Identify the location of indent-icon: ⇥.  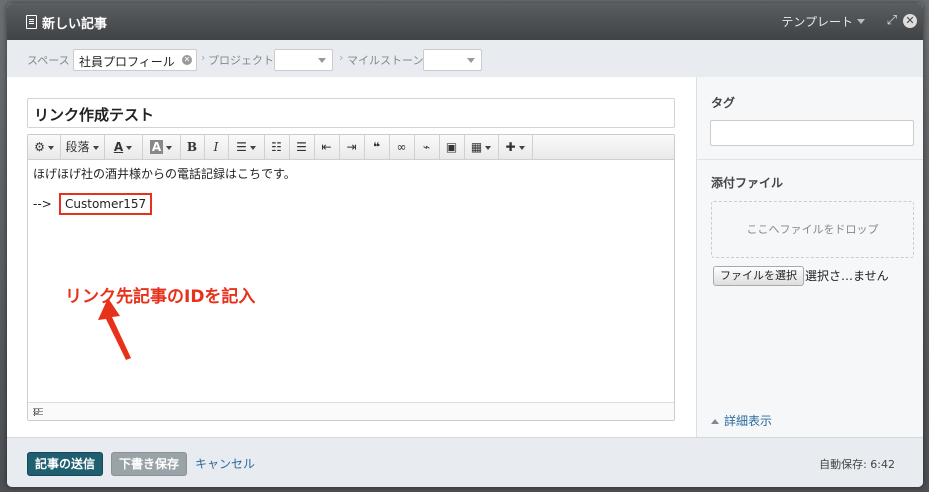
(351, 147).